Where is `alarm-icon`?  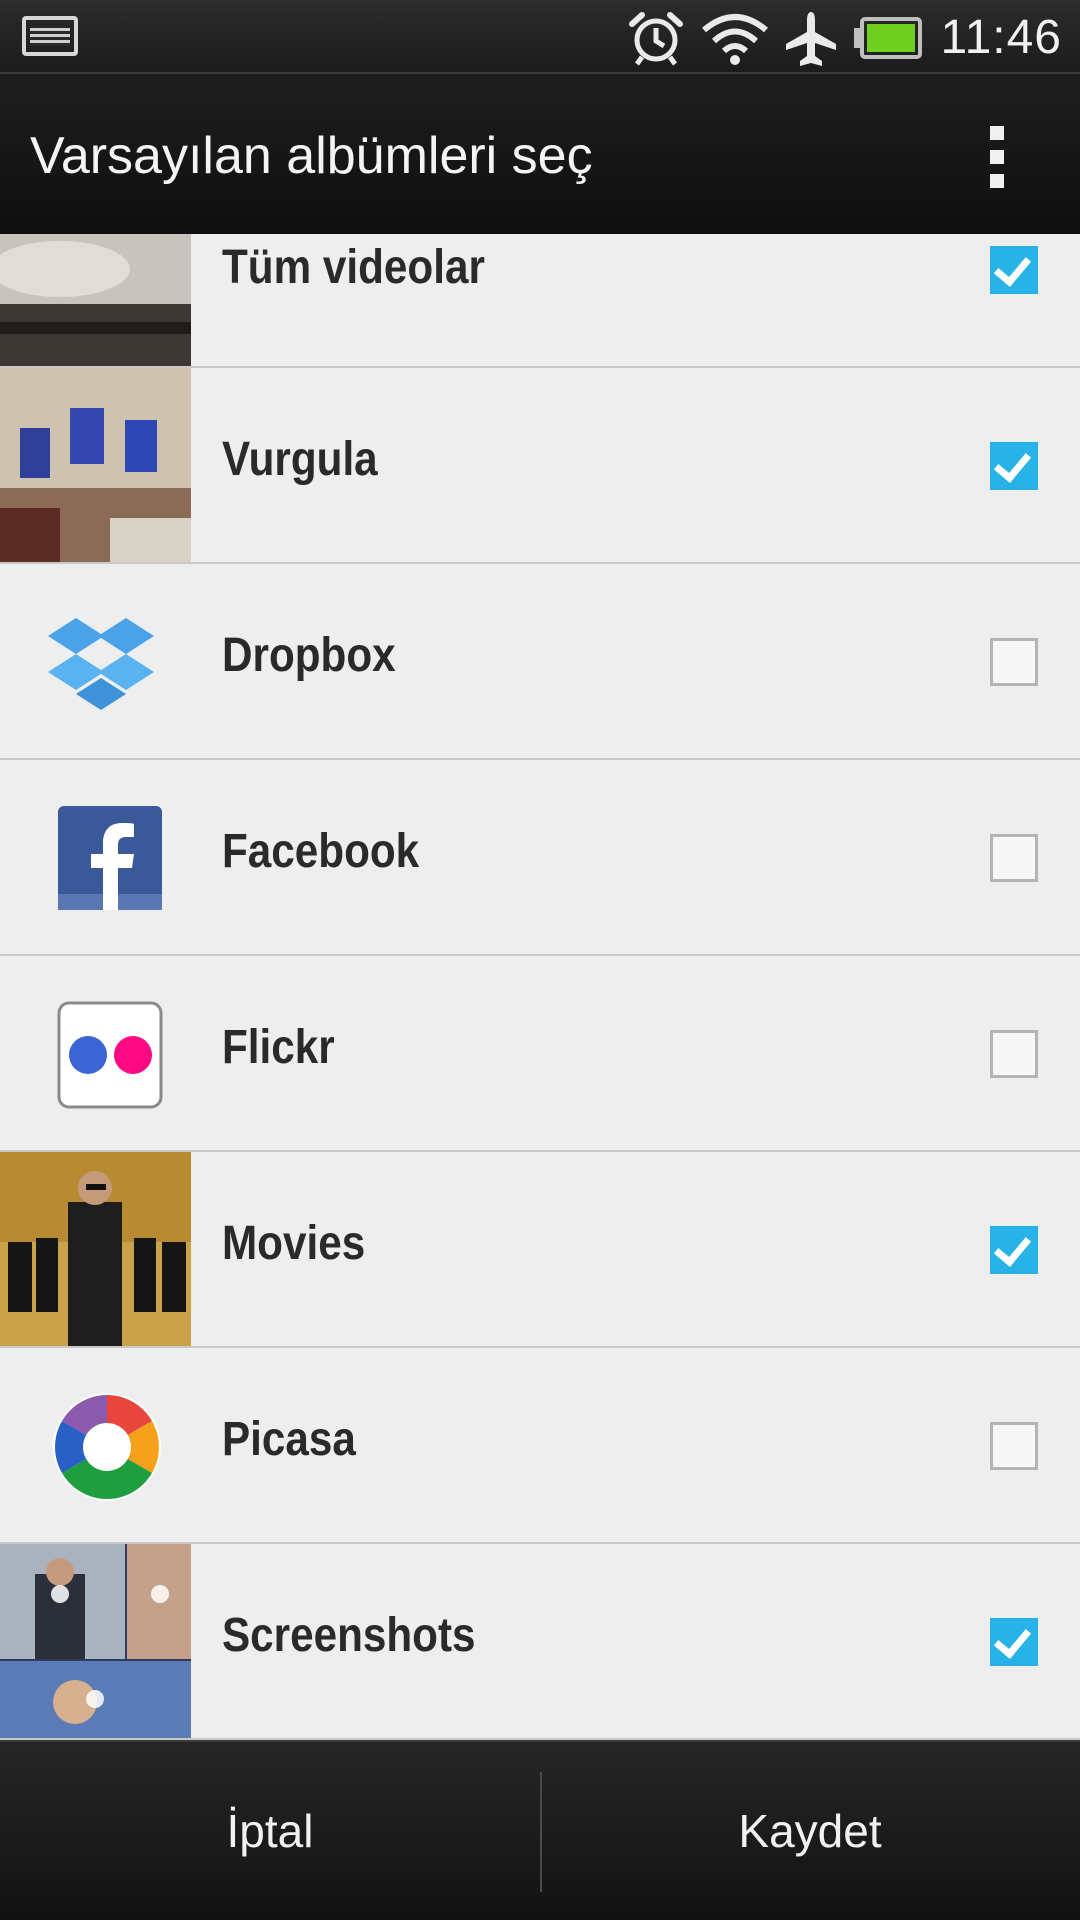 alarm-icon is located at coordinates (656, 39).